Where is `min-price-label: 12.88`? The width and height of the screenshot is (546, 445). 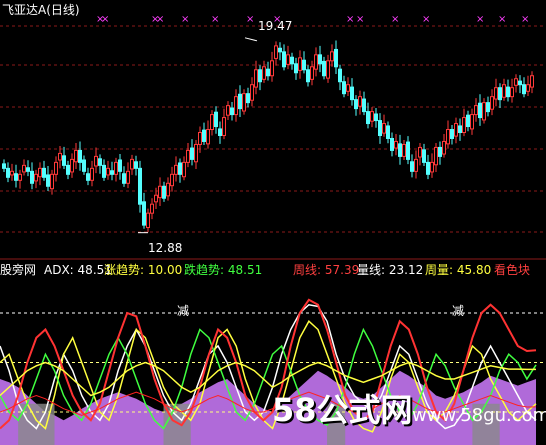 min-price-label: 12.88 is located at coordinates (165, 248).